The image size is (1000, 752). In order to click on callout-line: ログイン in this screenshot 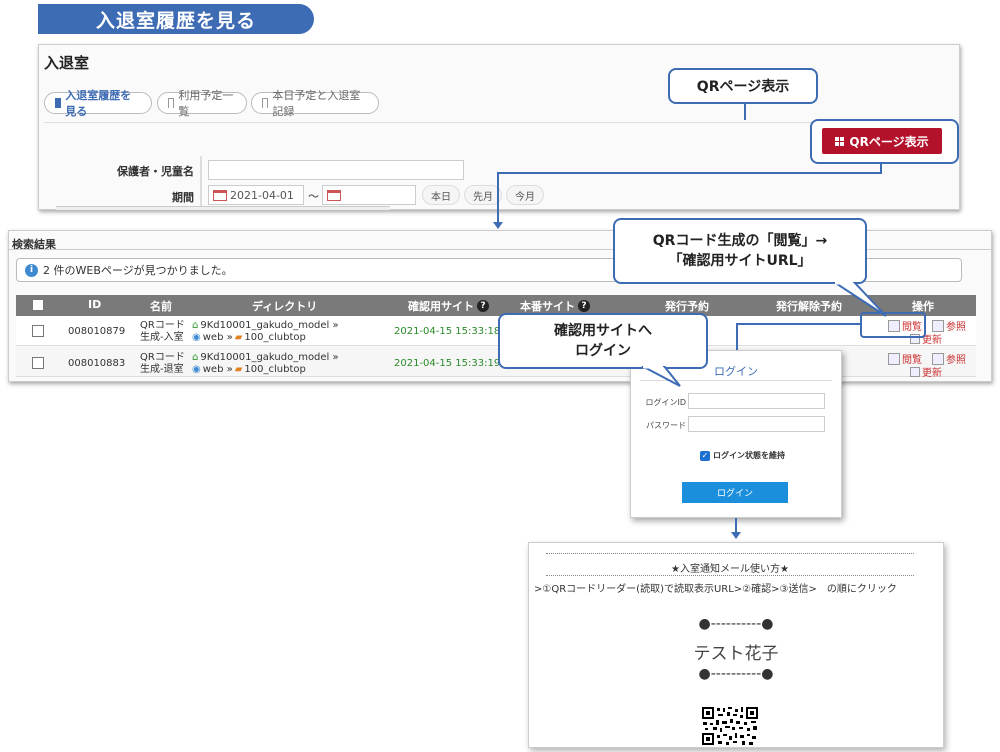, I will do `click(603, 351)`.